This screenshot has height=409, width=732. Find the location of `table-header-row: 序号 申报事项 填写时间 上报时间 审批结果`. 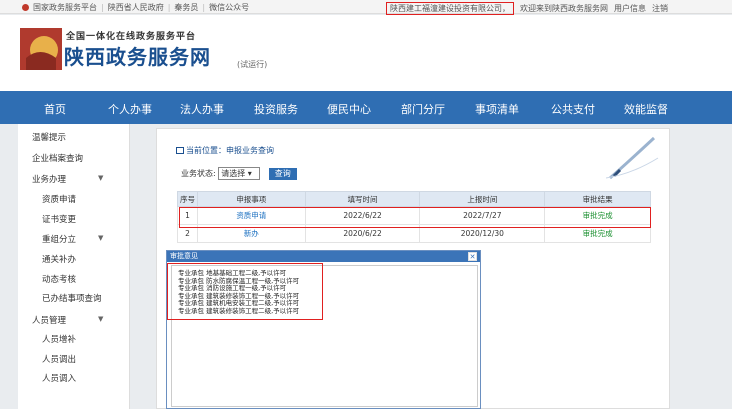

table-header-row: 序号 申报事项 填写时间 上报时间 审批结果 is located at coordinates (414, 199).